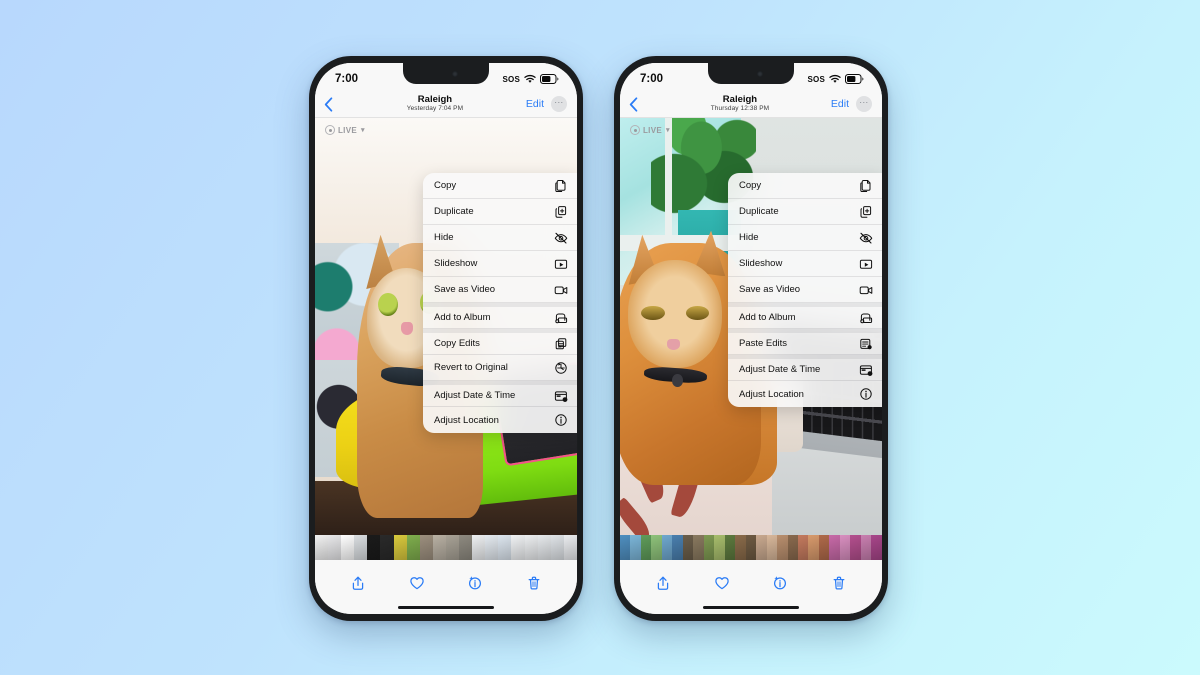  I want to click on calendar-clock-icon, so click(866, 370).